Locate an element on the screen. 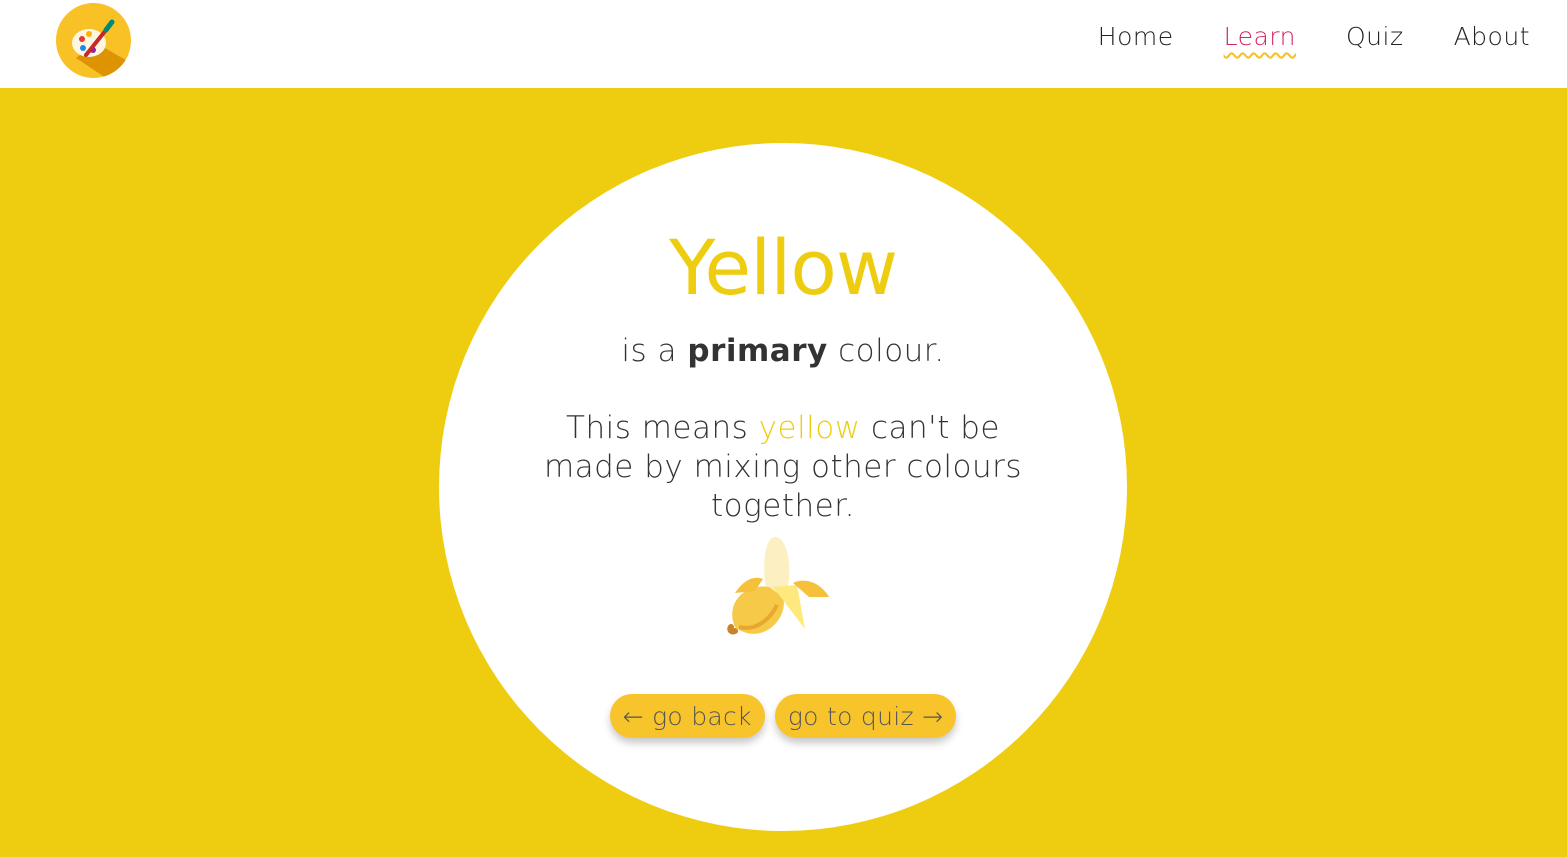 The image size is (1567, 857). colour-title: Yellow is located at coordinates (783, 267).